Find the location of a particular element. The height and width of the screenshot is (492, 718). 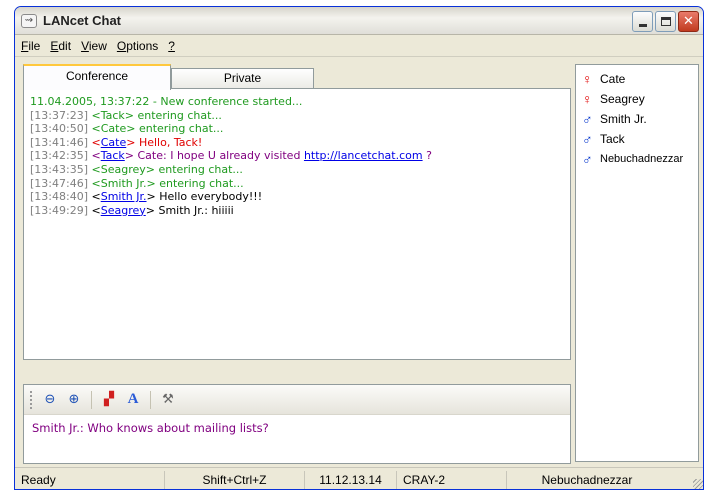

window-title: LANcet Chat is located at coordinates (82, 20).